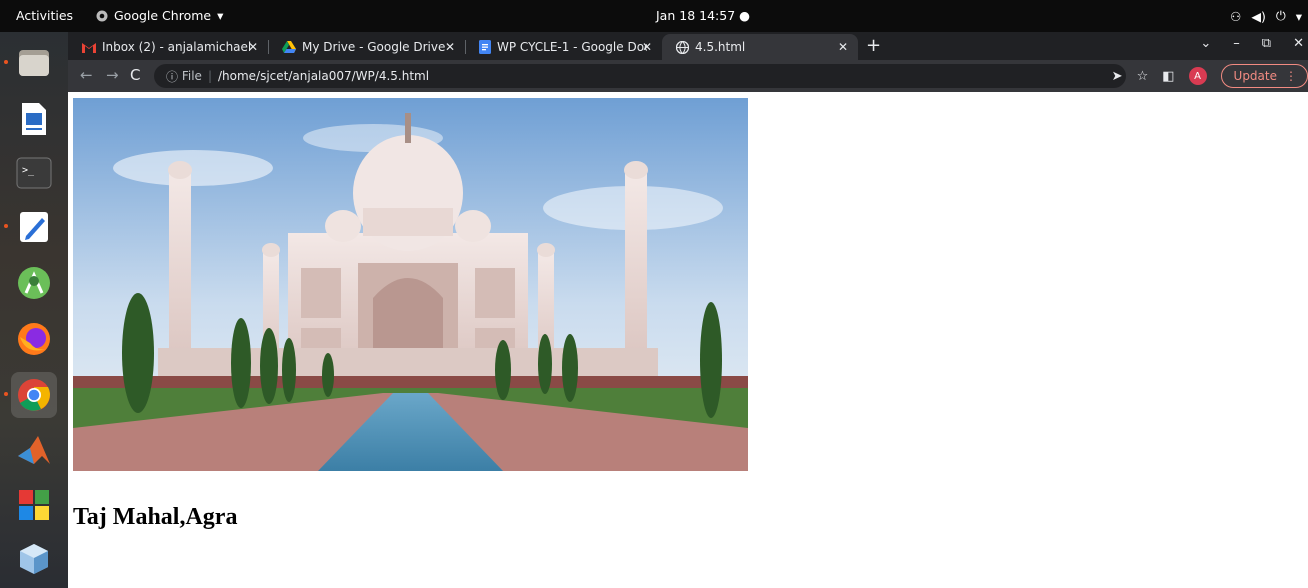 Image resolution: width=1308 pixels, height=588 pixels. I want to click on firefox-icon, so click(34, 339).